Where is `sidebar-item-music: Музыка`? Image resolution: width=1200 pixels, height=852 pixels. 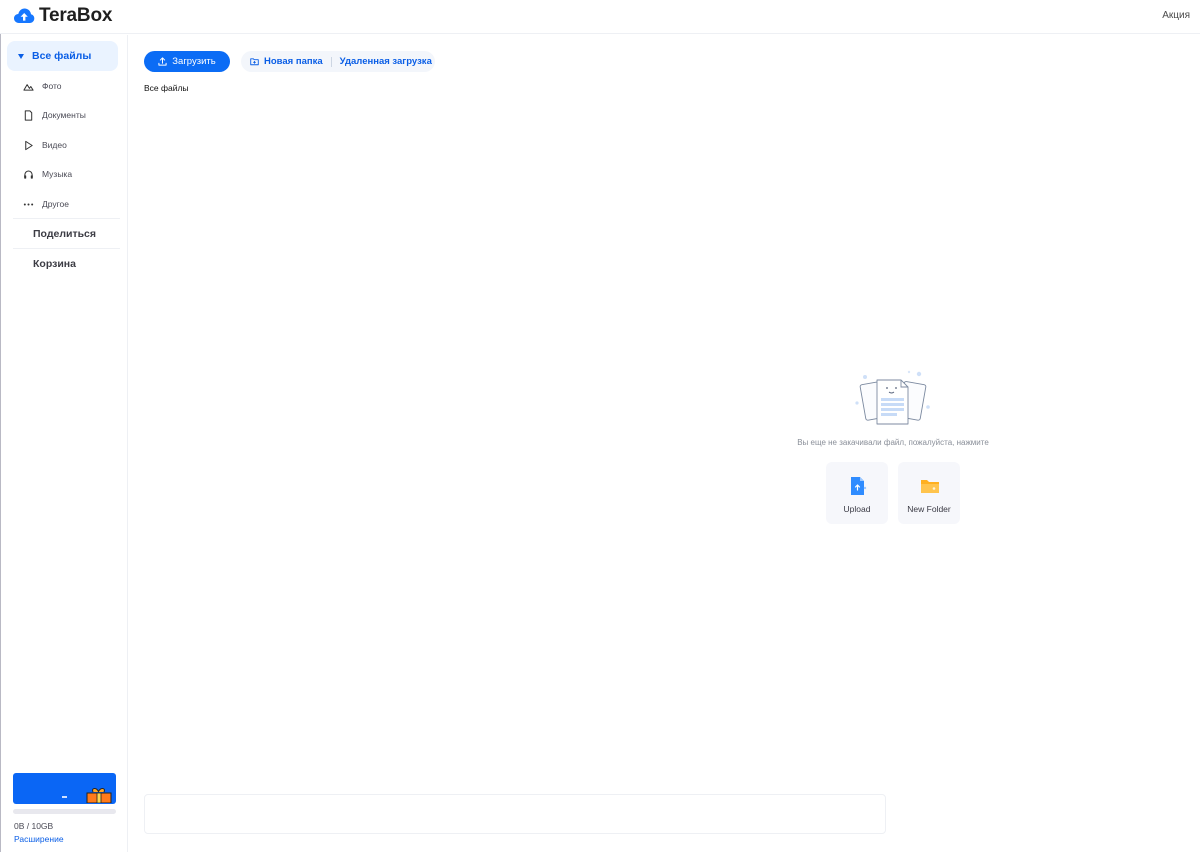 sidebar-item-music: Музыка is located at coordinates (47, 174).